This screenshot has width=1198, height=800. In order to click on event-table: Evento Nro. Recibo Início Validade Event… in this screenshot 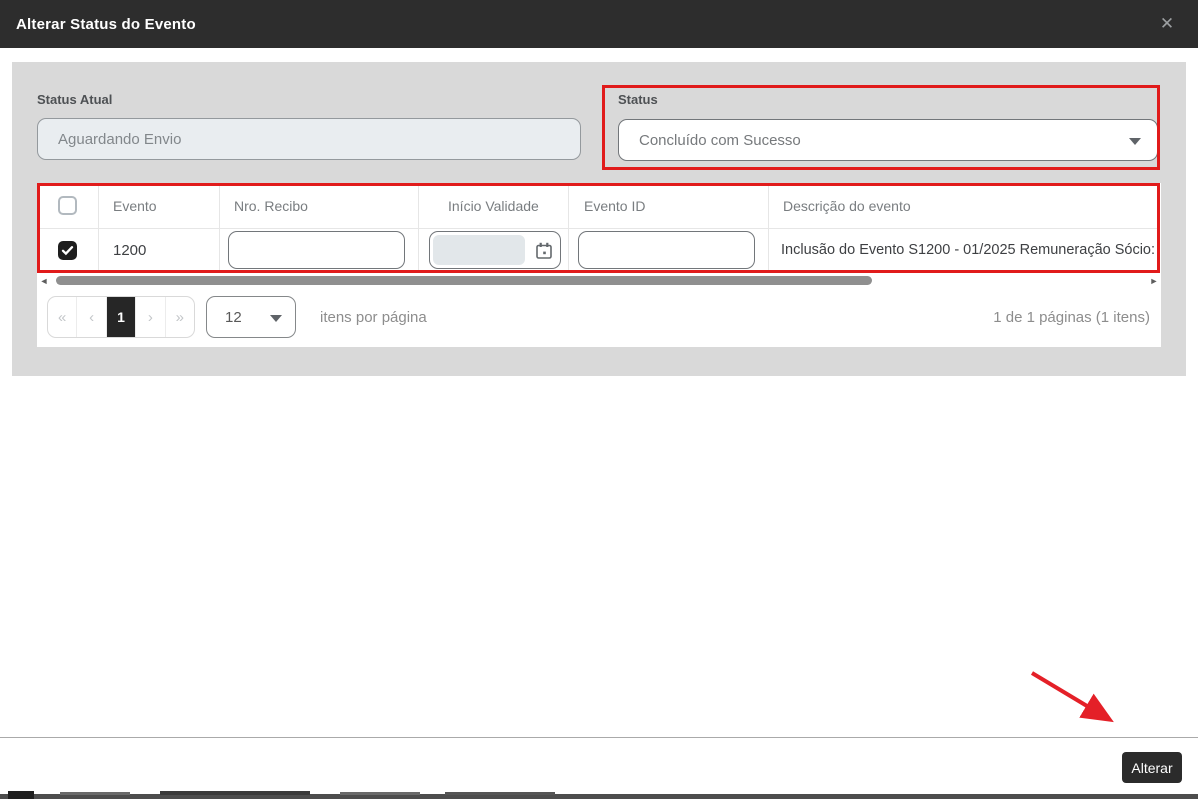, I will do `click(598, 227)`.